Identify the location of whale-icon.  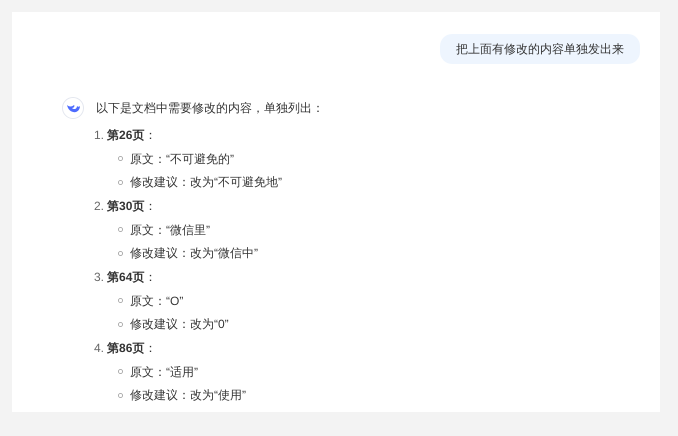
(73, 108).